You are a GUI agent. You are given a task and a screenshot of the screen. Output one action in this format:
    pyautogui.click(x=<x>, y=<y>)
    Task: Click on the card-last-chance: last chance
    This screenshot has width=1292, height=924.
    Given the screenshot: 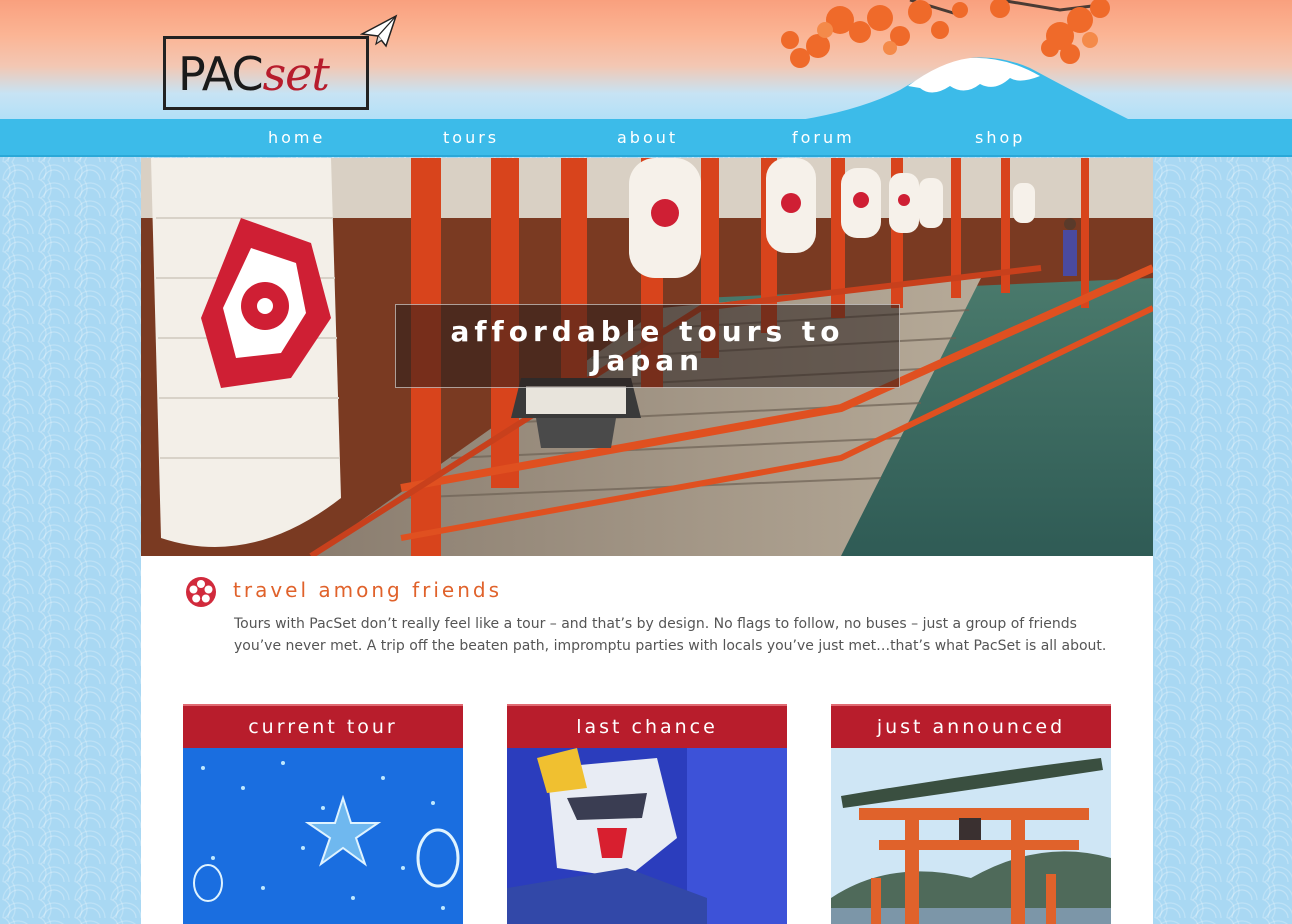 What is the action you would take?
    pyautogui.click(x=647, y=814)
    